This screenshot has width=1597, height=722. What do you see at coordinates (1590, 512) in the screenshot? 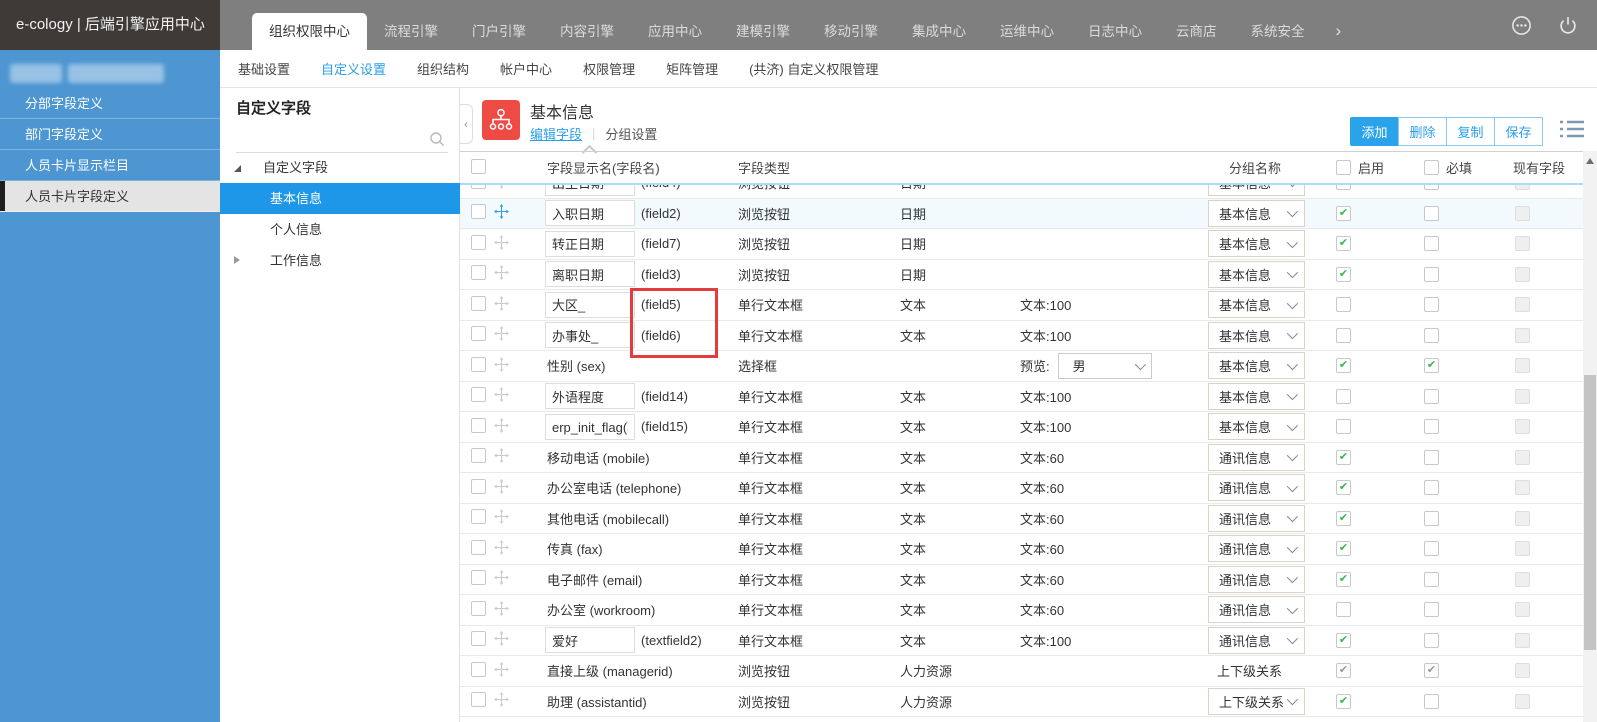
I see `scrollbar-thumb` at bounding box center [1590, 512].